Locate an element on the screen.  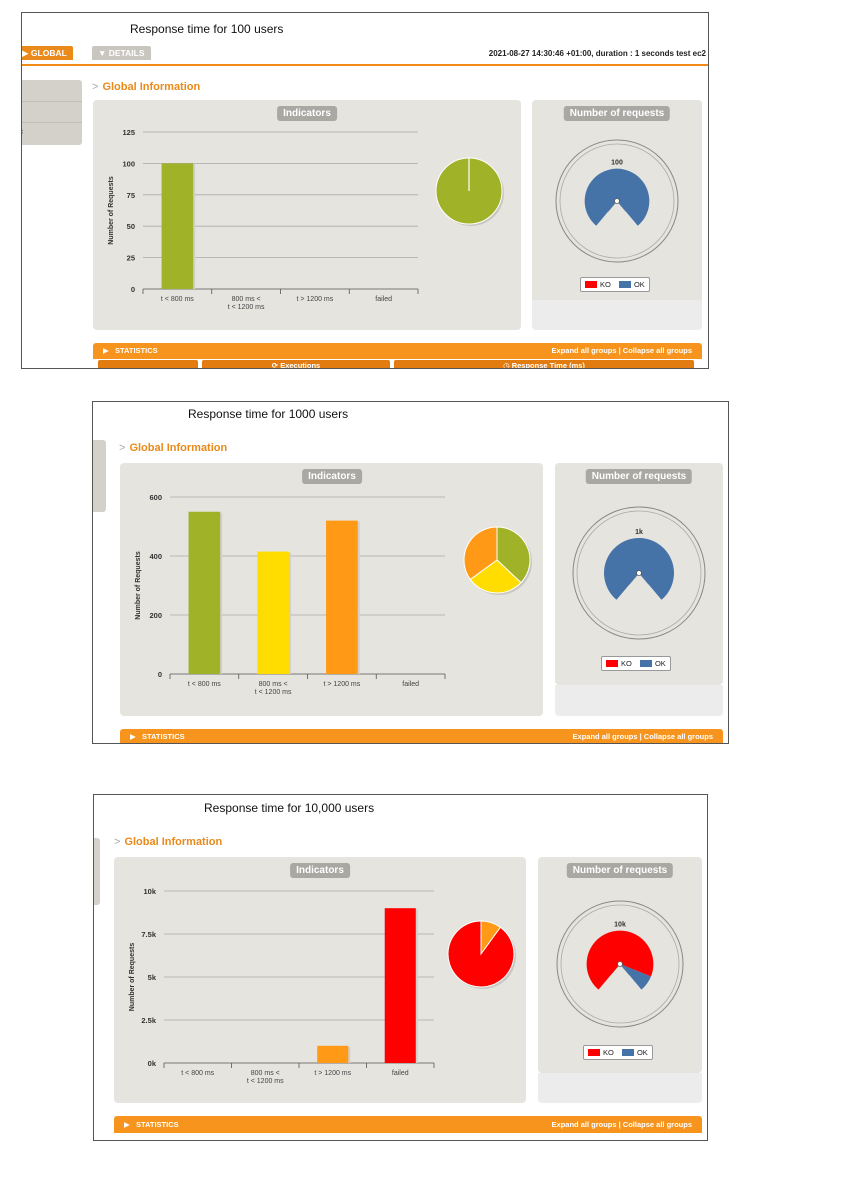
subtab-executions: ⟳ Executions is located at coordinates (296, 364).